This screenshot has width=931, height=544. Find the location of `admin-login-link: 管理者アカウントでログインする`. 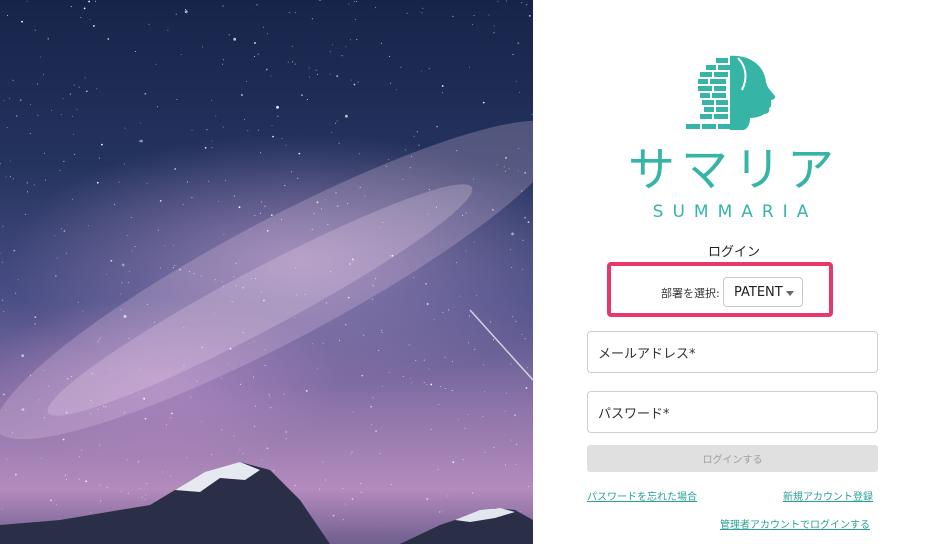

admin-login-link: 管理者アカウントでログインする is located at coordinates (795, 523).